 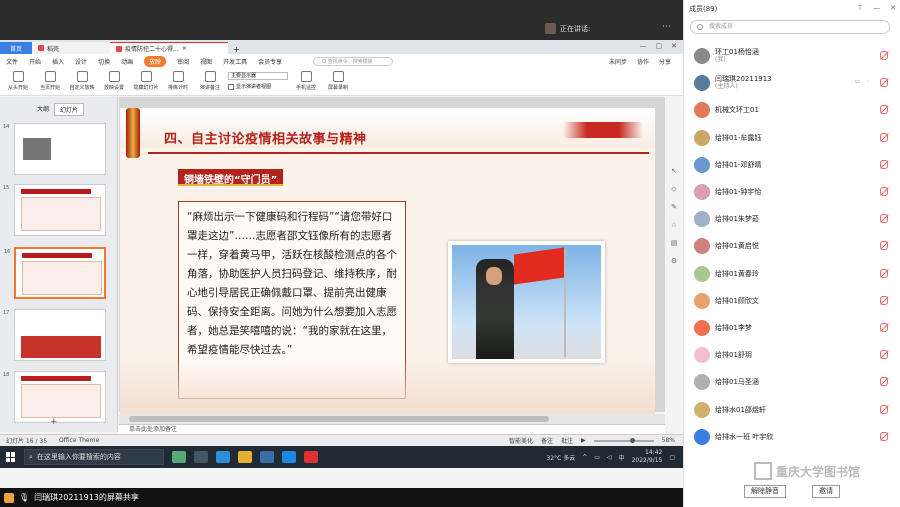 I want to click on guard-photo, so click(x=526, y=302).